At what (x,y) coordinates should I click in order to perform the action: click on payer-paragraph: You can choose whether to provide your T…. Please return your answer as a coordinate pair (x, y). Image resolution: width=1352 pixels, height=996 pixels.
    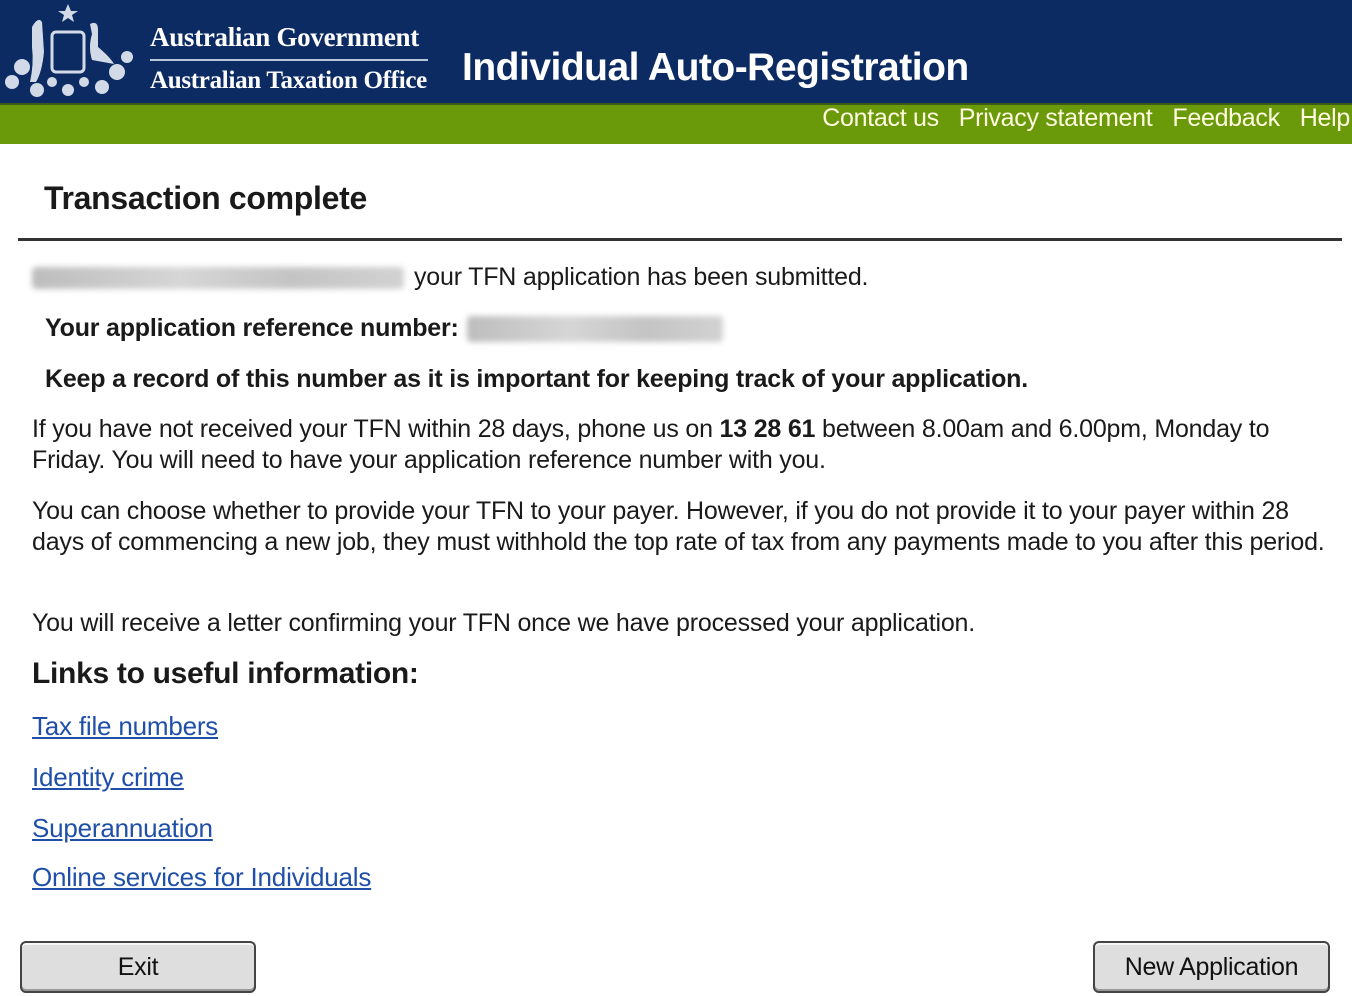
    Looking at the image, I should click on (678, 526).